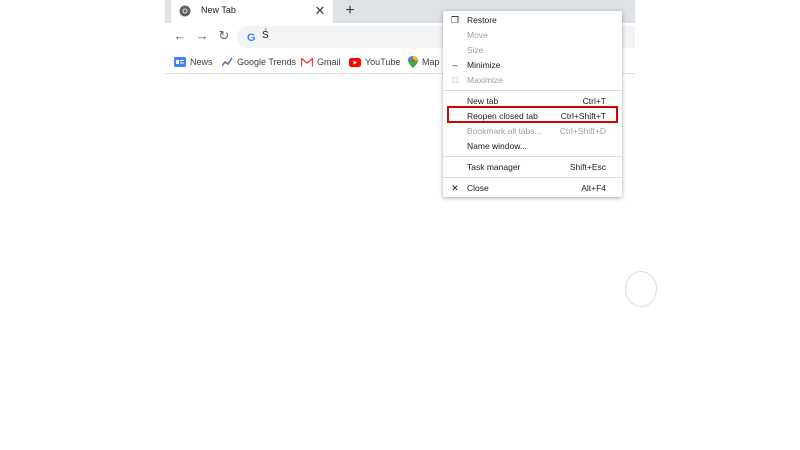 This screenshot has width=800, height=450. Describe the element at coordinates (180, 62) in the screenshot. I see `news-icon` at that location.